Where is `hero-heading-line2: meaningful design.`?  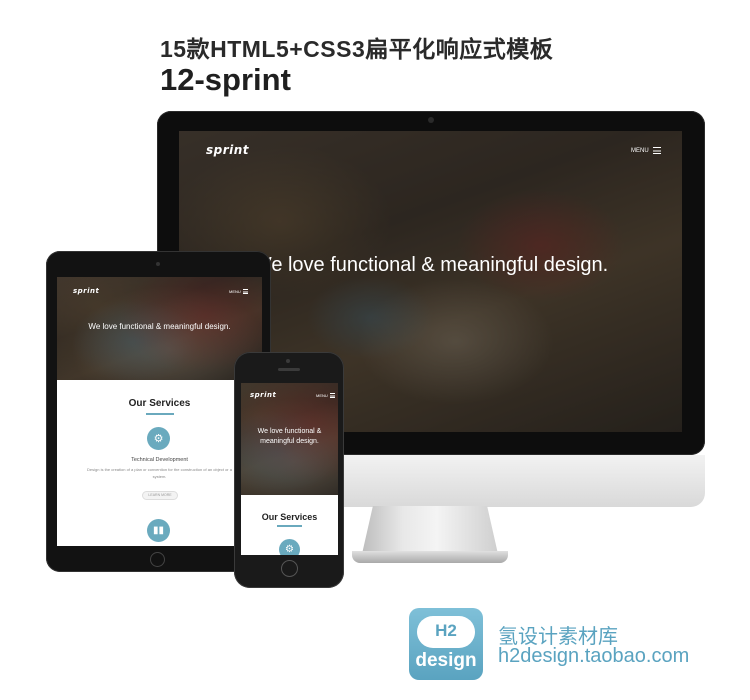
hero-heading-line2: meaningful design. is located at coordinates (289, 441).